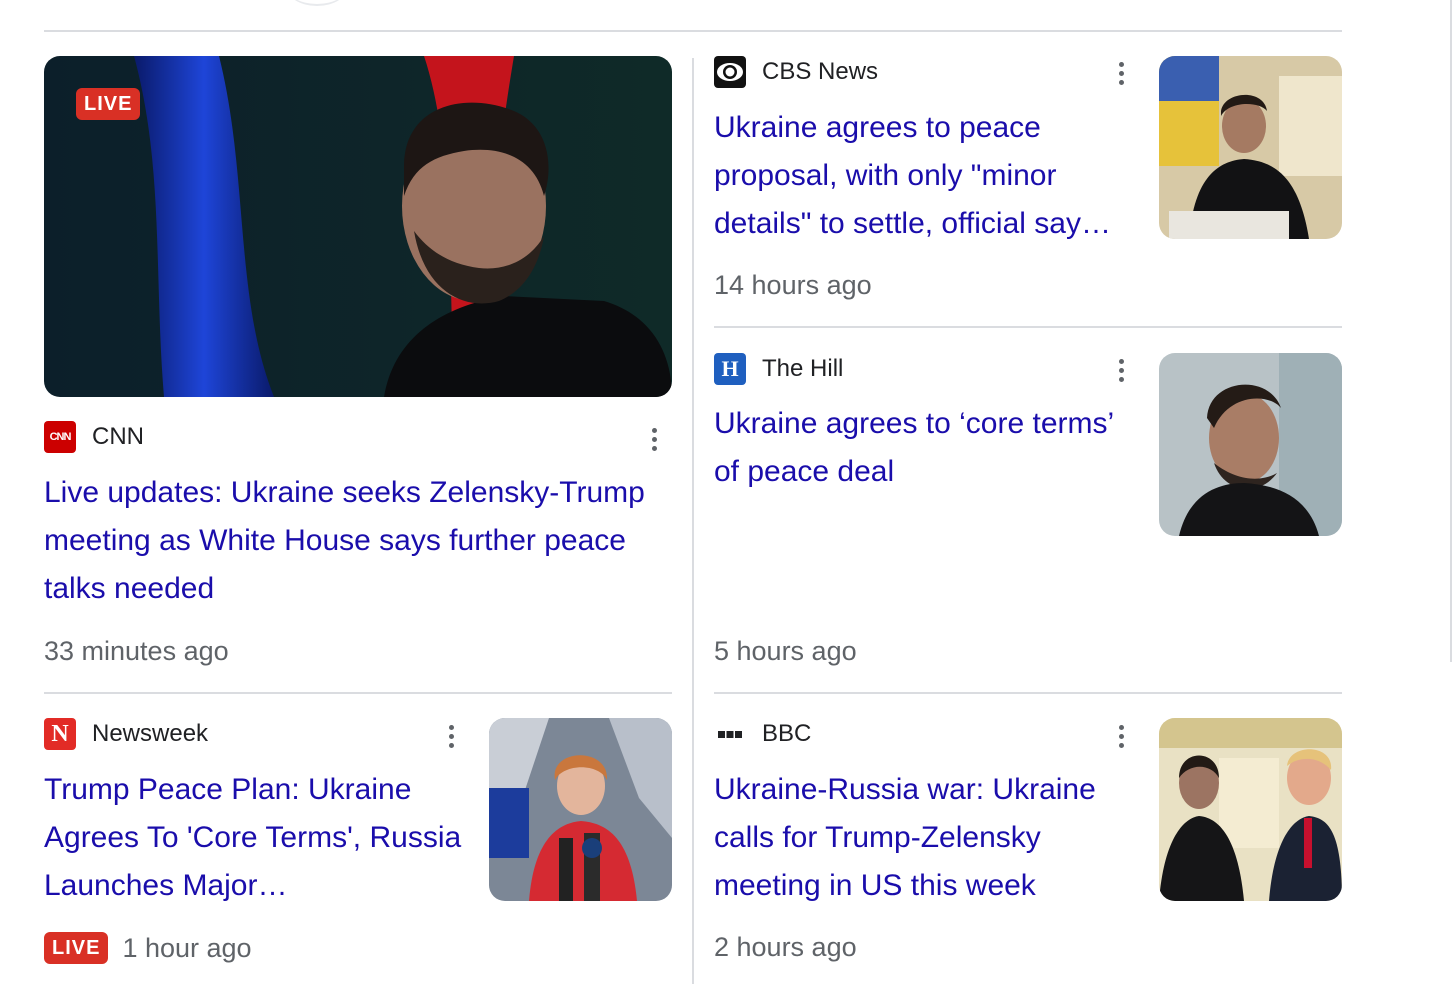  Describe the element at coordinates (693, 521) in the screenshot. I see `column-divider` at that location.